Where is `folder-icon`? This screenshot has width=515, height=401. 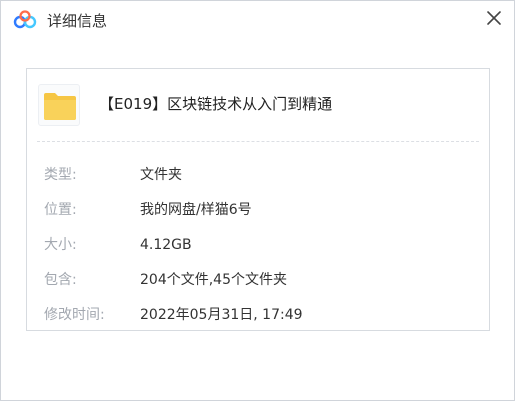
folder-icon is located at coordinates (60, 106).